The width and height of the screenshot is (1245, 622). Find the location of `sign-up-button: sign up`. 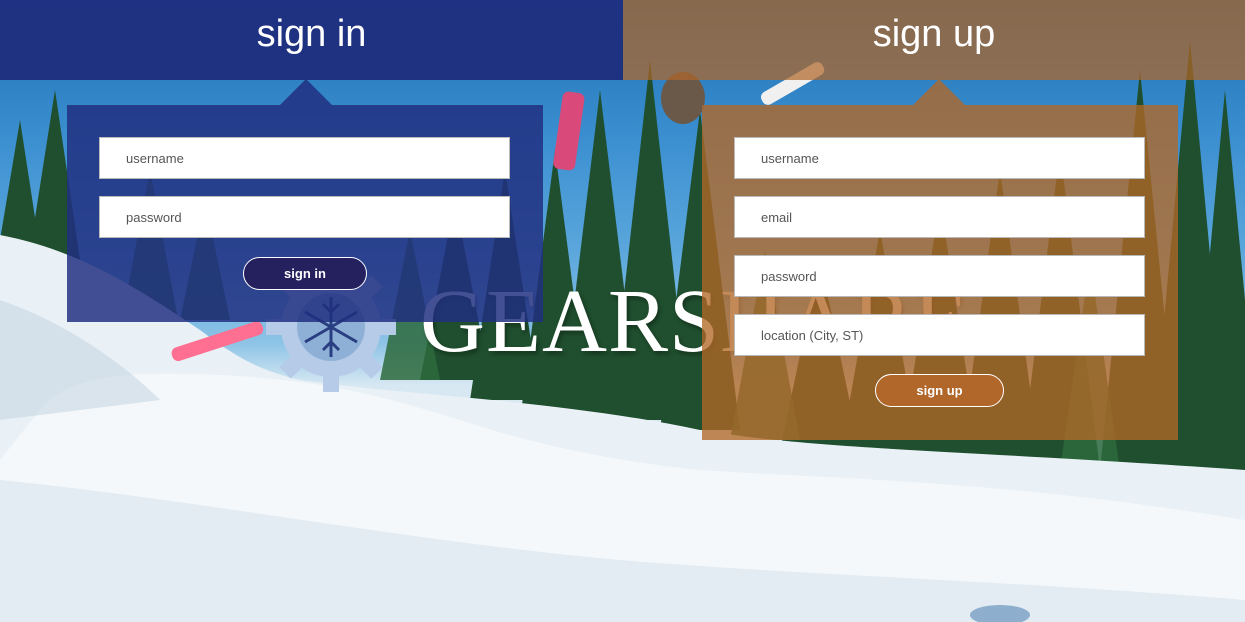

sign-up-button: sign up is located at coordinates (939, 390).